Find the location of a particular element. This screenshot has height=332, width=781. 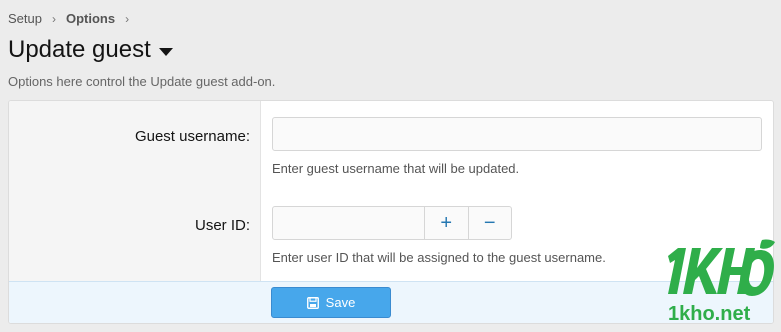

breadcrumb-item-options: Options is located at coordinates (90, 18).